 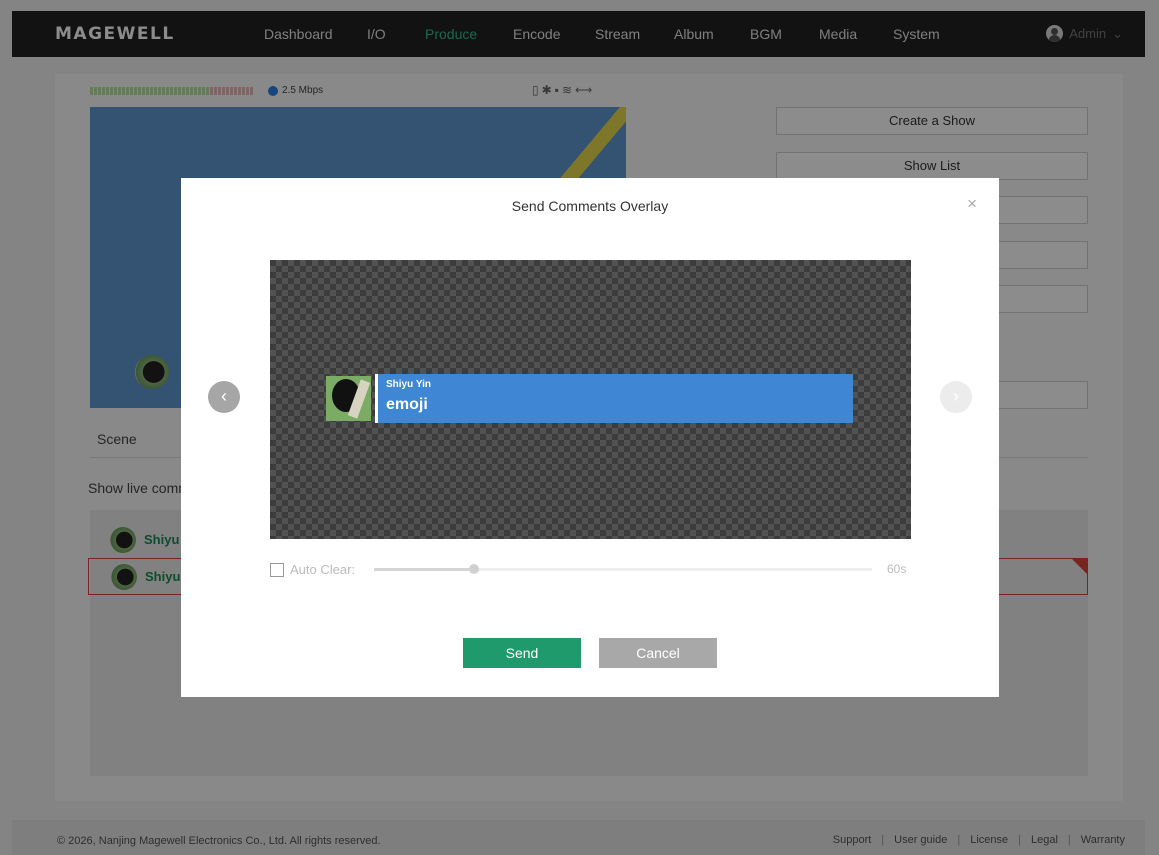 What do you see at coordinates (972, 204) in the screenshot?
I see `close-icon: ×` at bounding box center [972, 204].